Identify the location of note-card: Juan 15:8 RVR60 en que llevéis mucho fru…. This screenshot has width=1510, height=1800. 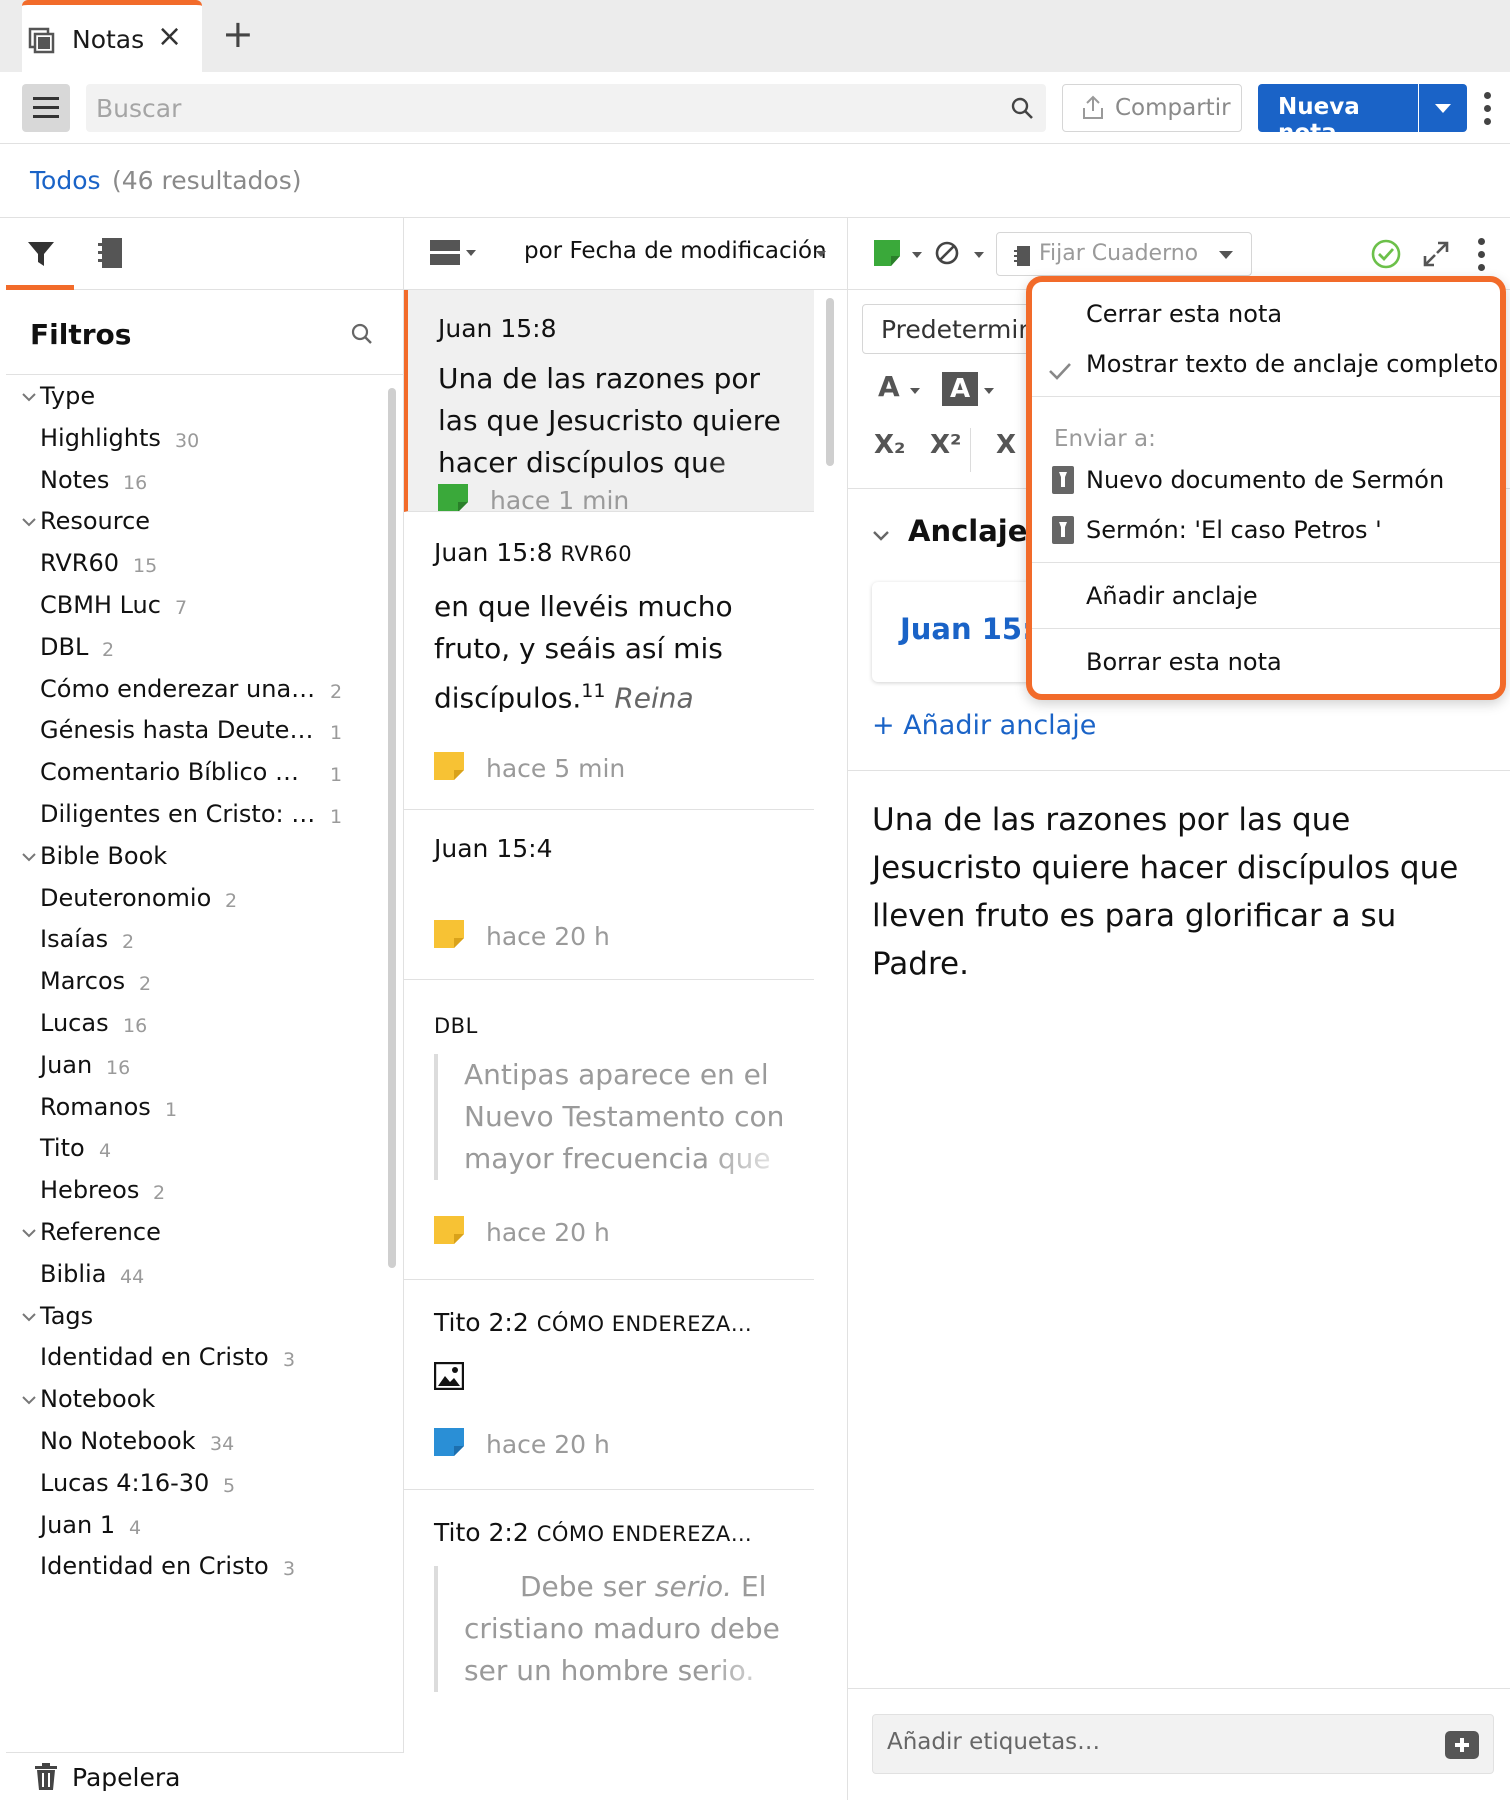
(609, 661).